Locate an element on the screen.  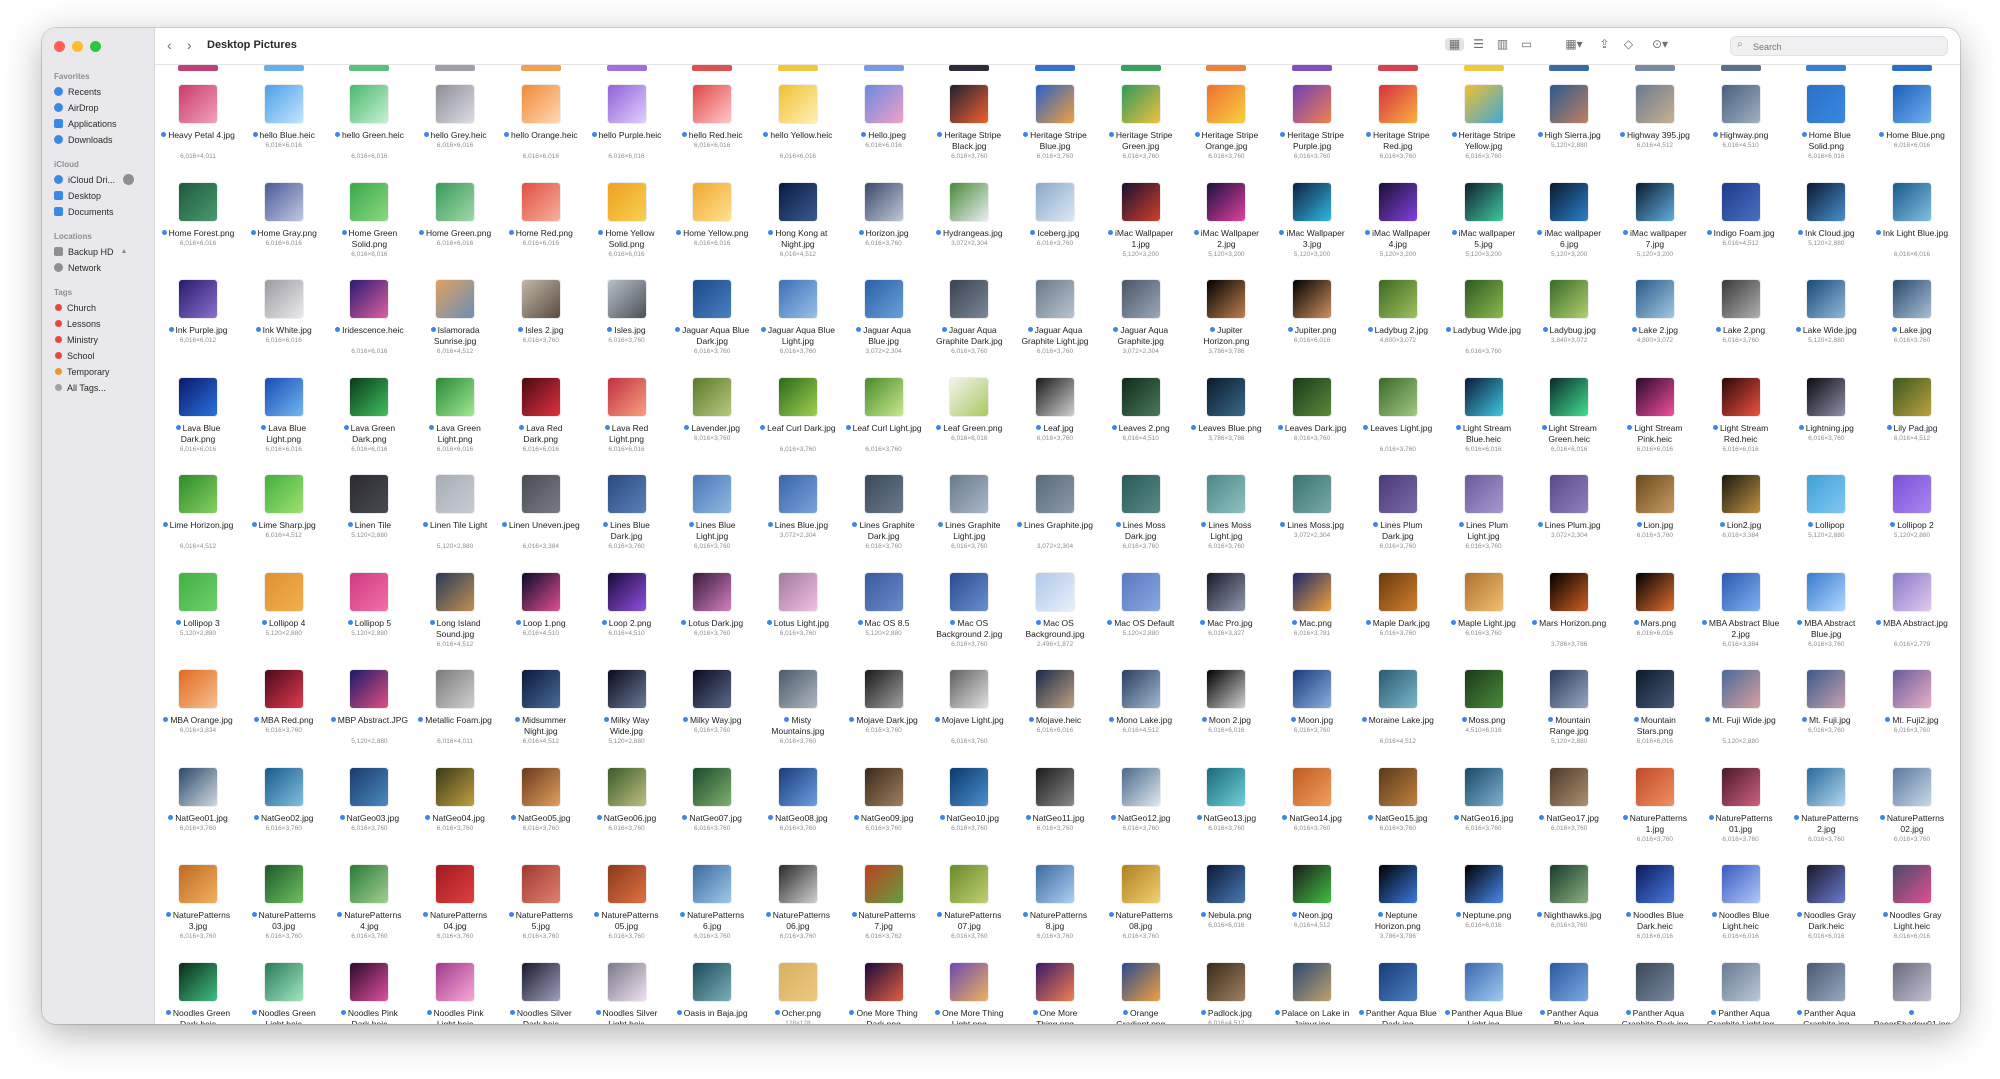
file-item: Lines Moss Light.jpg 6,016×3,760 is located at coordinates (1226, 517).